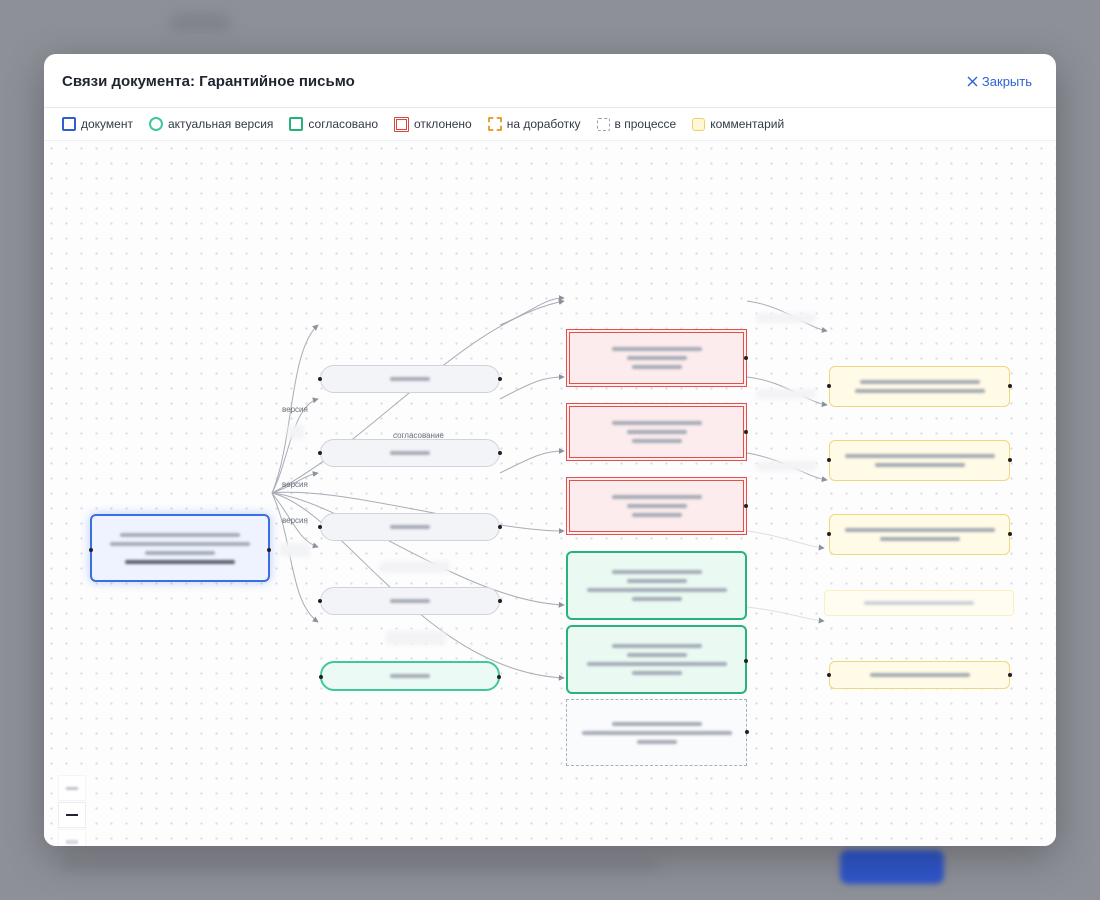  What do you see at coordinates (443, 124) in the screenshot?
I see `legend-label: отклонено` at bounding box center [443, 124].